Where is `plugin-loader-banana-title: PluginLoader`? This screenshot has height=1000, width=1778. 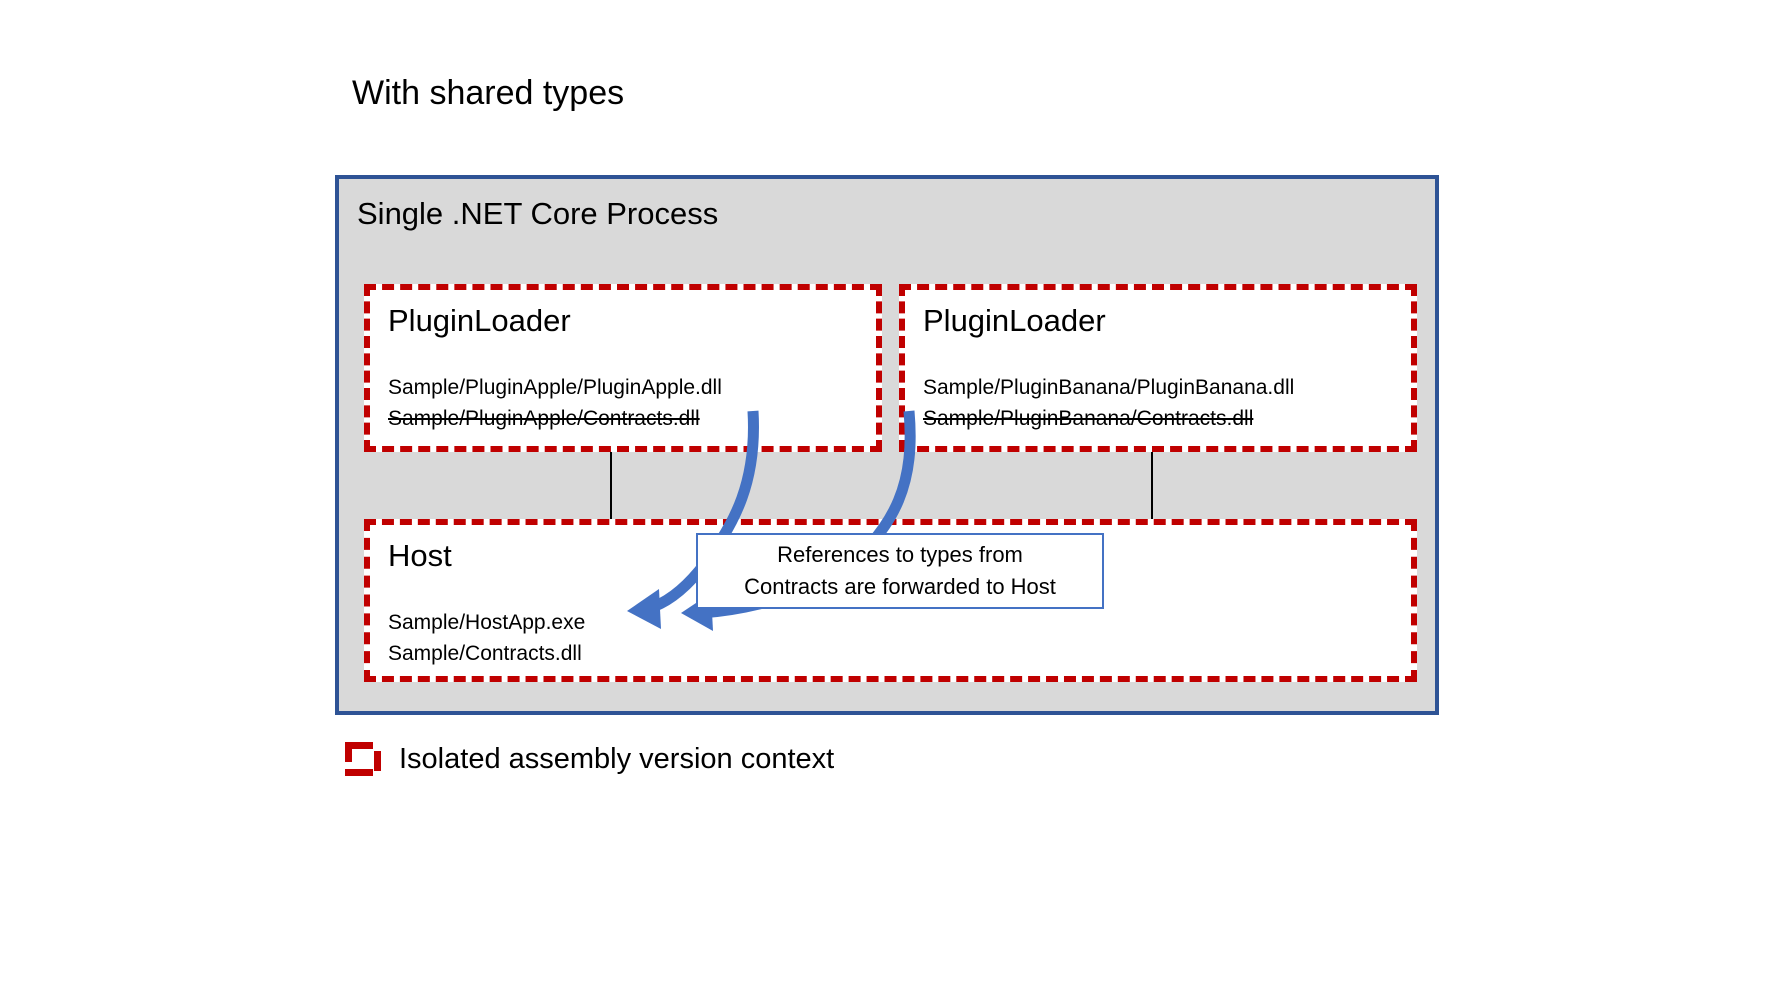
plugin-loader-banana-title: PluginLoader is located at coordinates (1014, 320).